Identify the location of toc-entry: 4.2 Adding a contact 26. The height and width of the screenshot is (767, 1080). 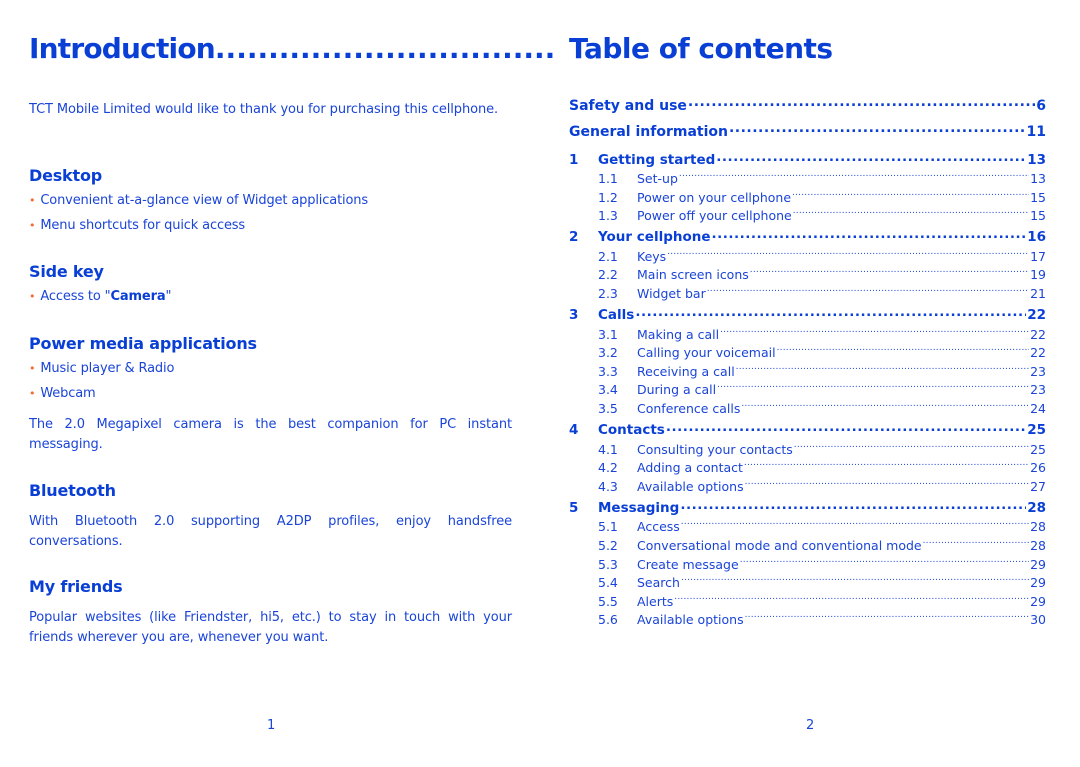
(807, 468).